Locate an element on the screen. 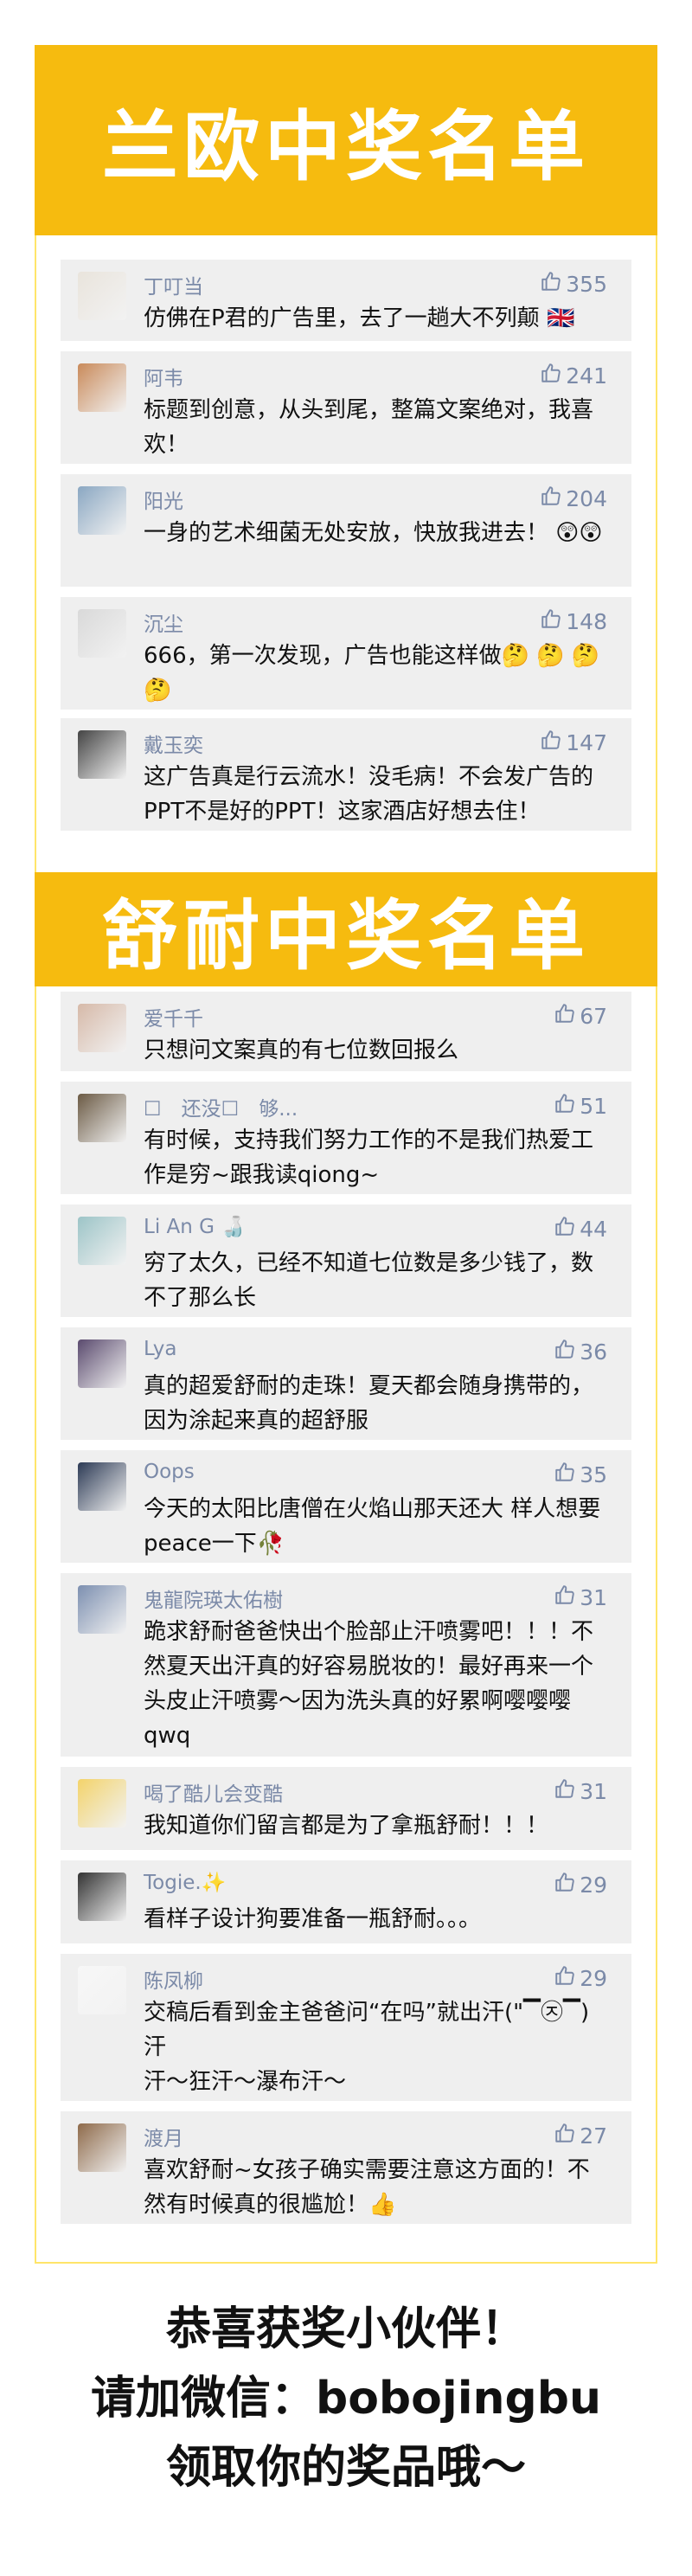 Image resolution: width=692 pixels, height=2576 pixels. like-count: 147 is located at coordinates (586, 742).